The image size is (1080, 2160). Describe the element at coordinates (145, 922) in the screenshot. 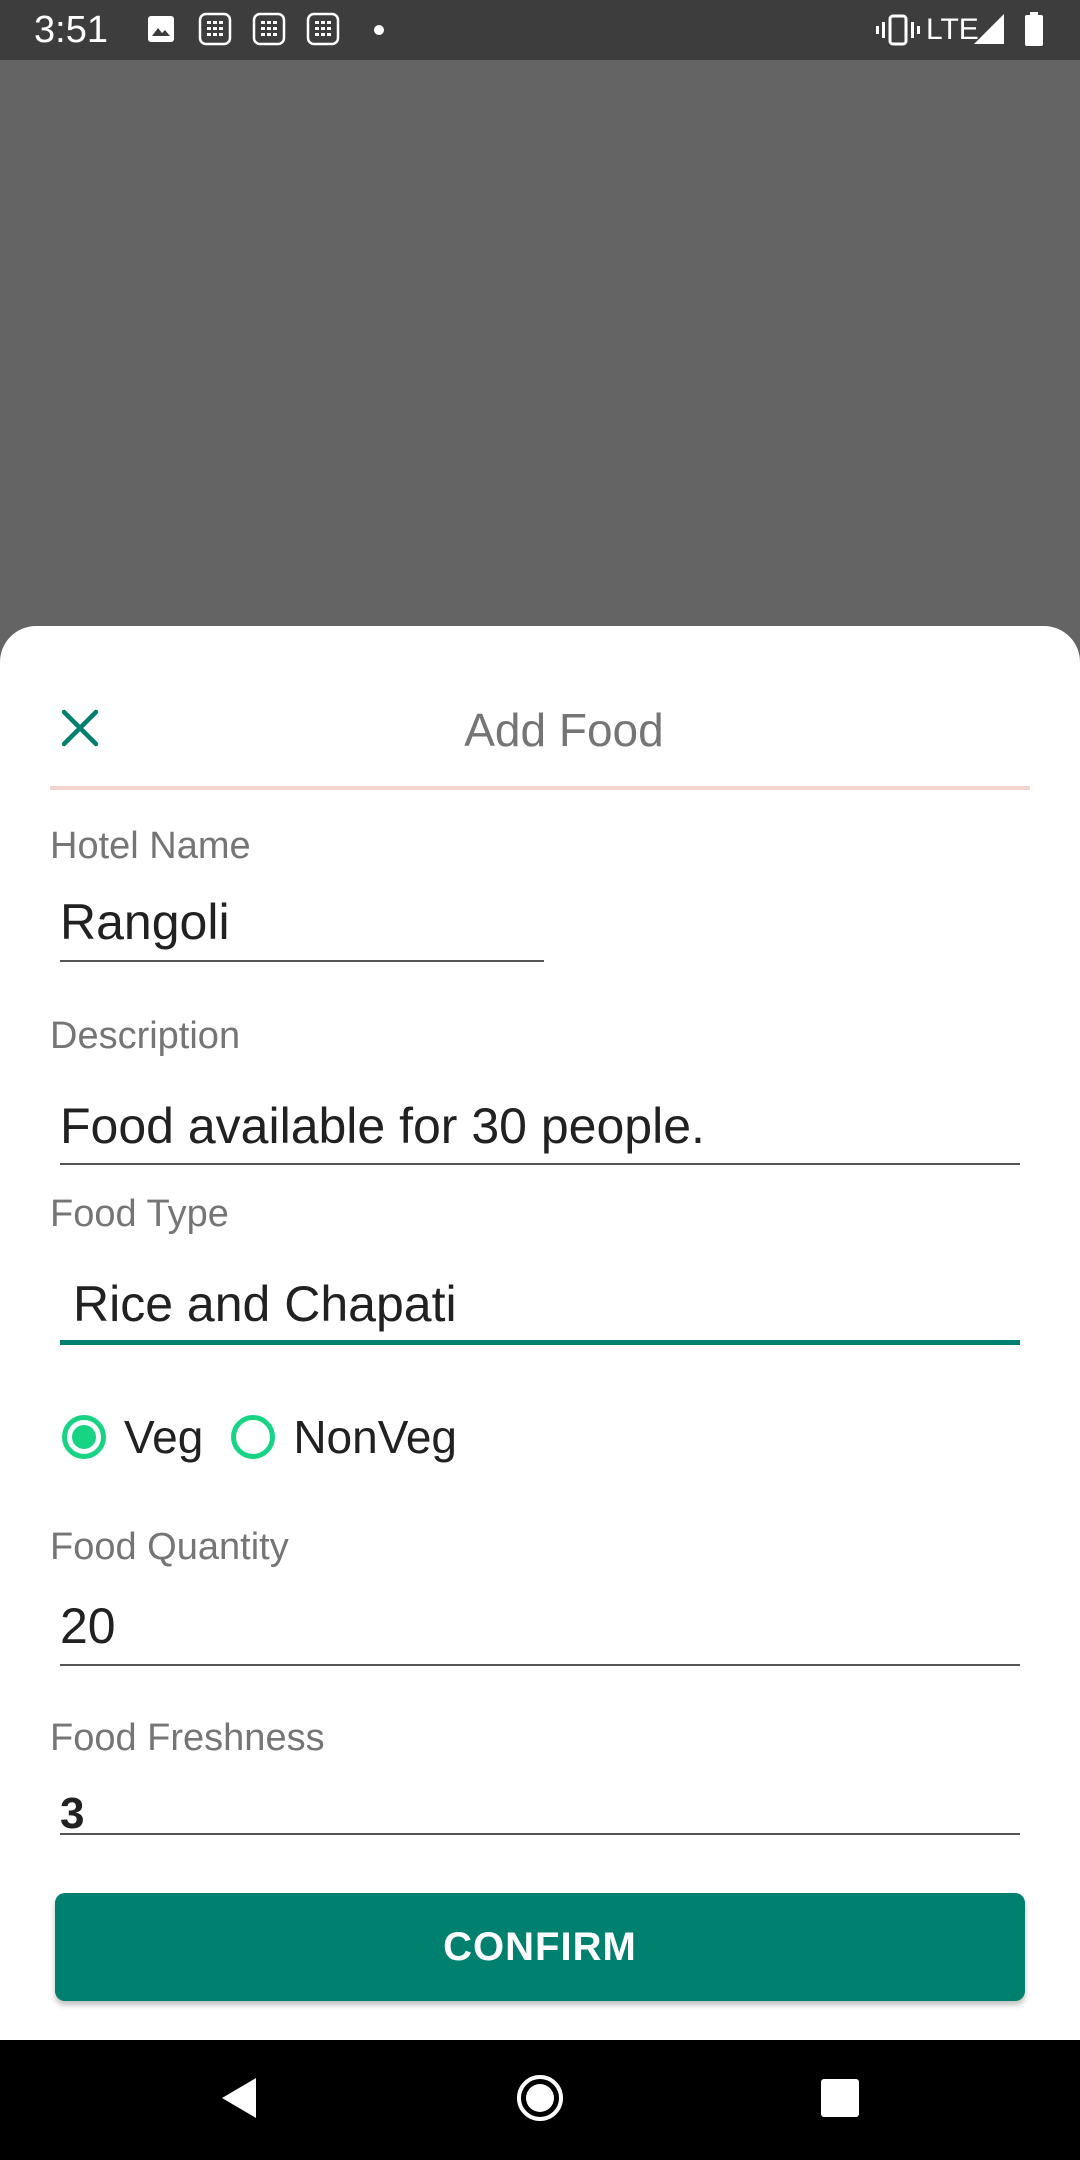

I see `hotel-name-input: Rangoli` at that location.